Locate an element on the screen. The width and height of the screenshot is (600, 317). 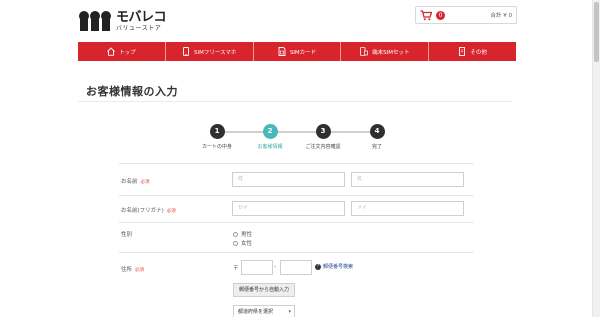
kana-field-label: お名前(フリガナ) 必須 is located at coordinates (148, 210).